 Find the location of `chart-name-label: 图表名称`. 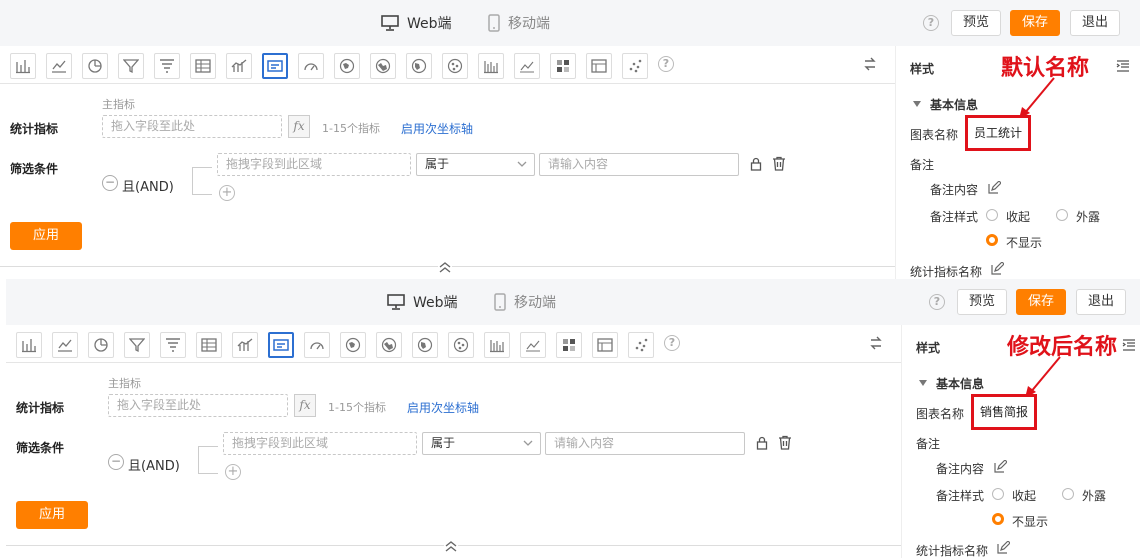

chart-name-label: 图表名称 is located at coordinates (934, 135).